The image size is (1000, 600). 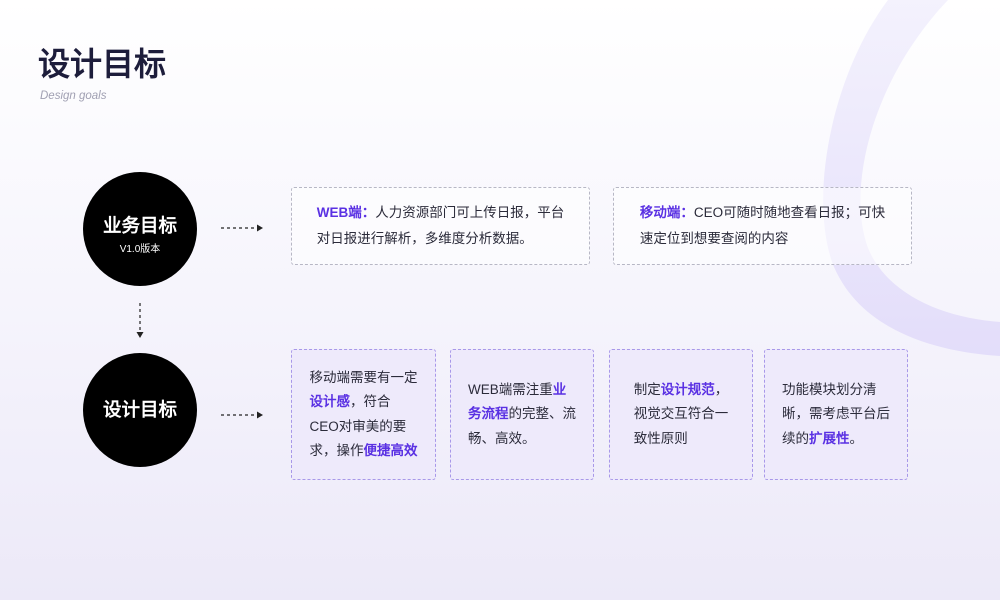 I want to click on stage-version: V1.0版本, so click(x=140, y=249).